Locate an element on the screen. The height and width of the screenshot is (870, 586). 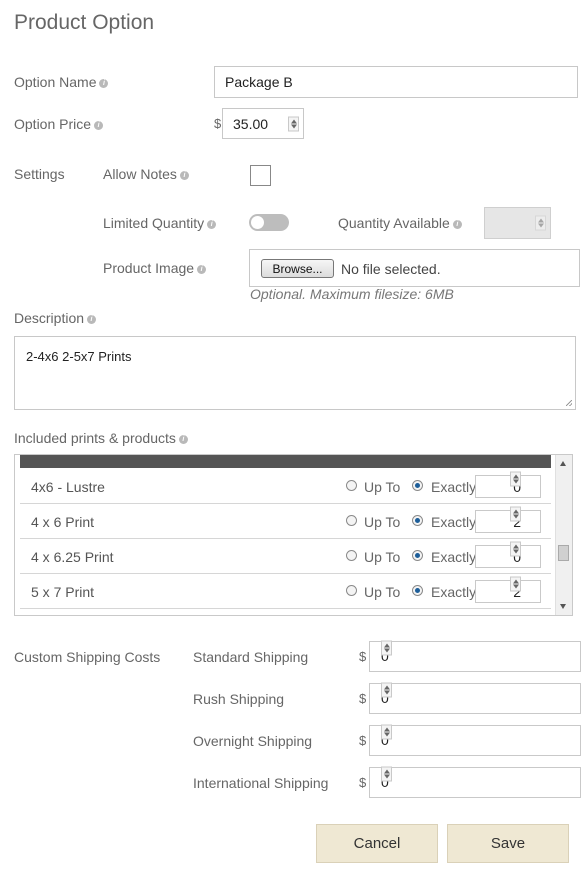
allow-notes-label: Allow Notes i is located at coordinates (146, 174).